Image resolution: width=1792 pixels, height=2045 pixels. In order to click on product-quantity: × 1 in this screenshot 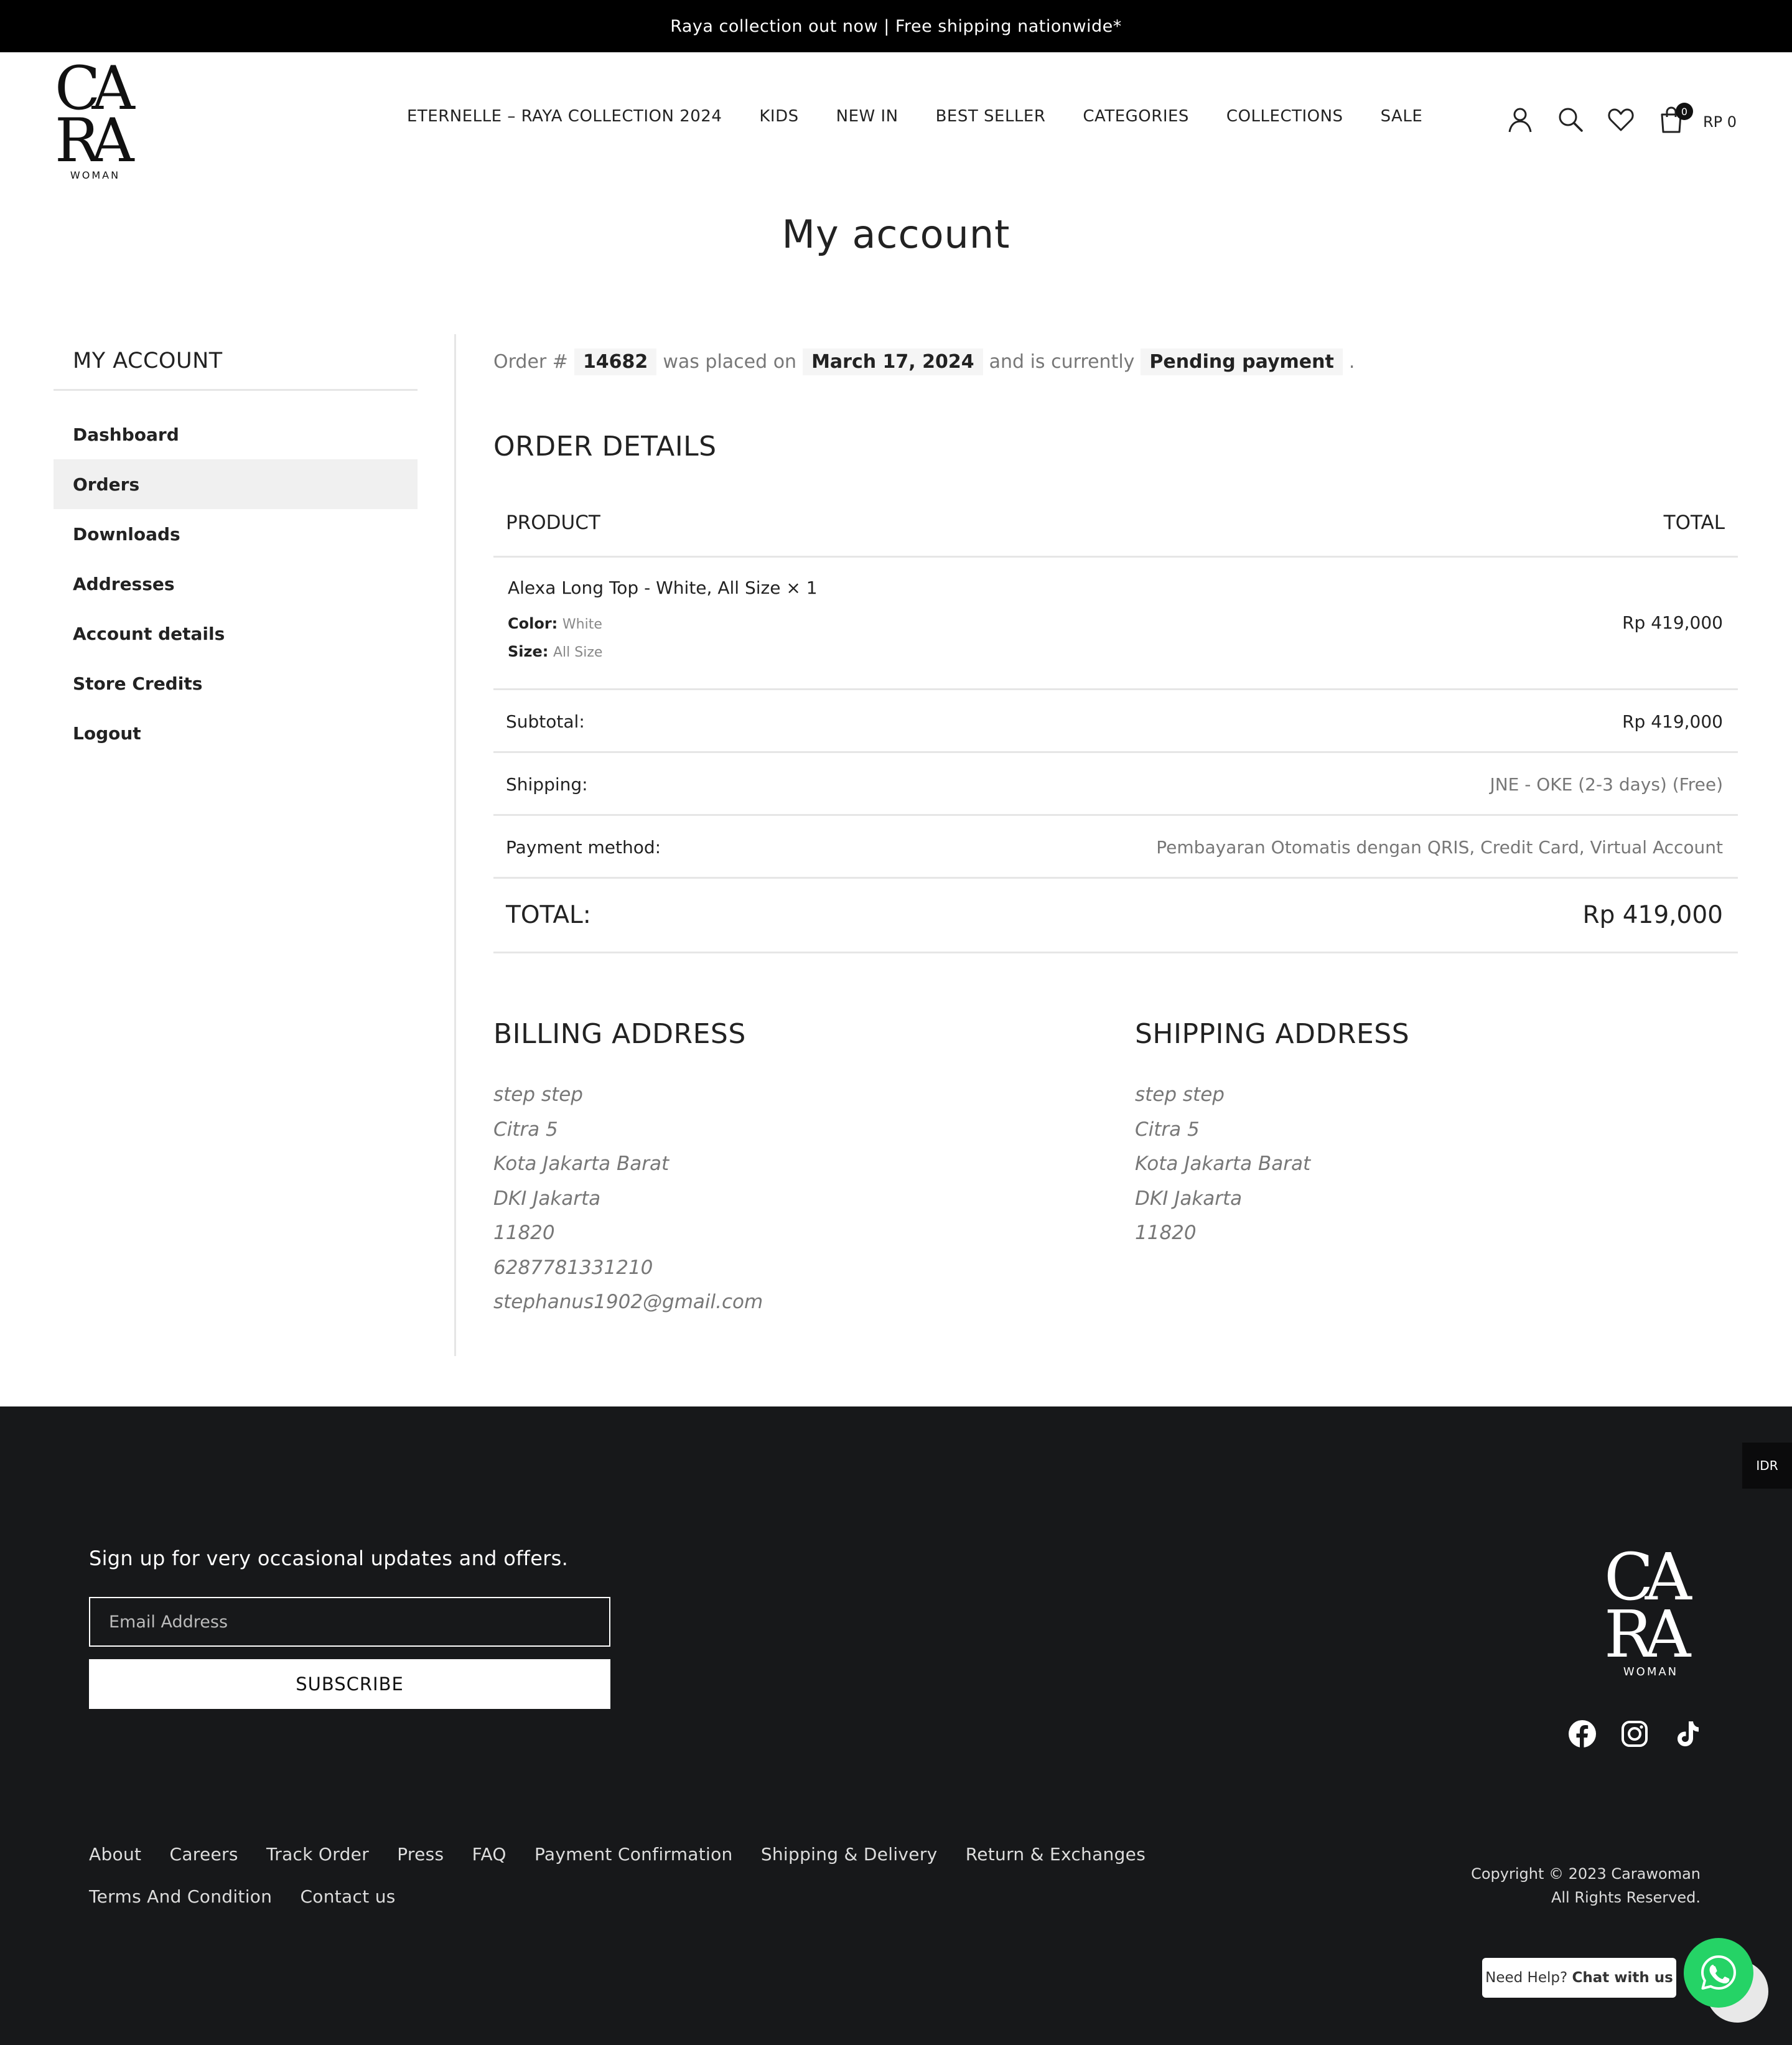, I will do `click(802, 588)`.